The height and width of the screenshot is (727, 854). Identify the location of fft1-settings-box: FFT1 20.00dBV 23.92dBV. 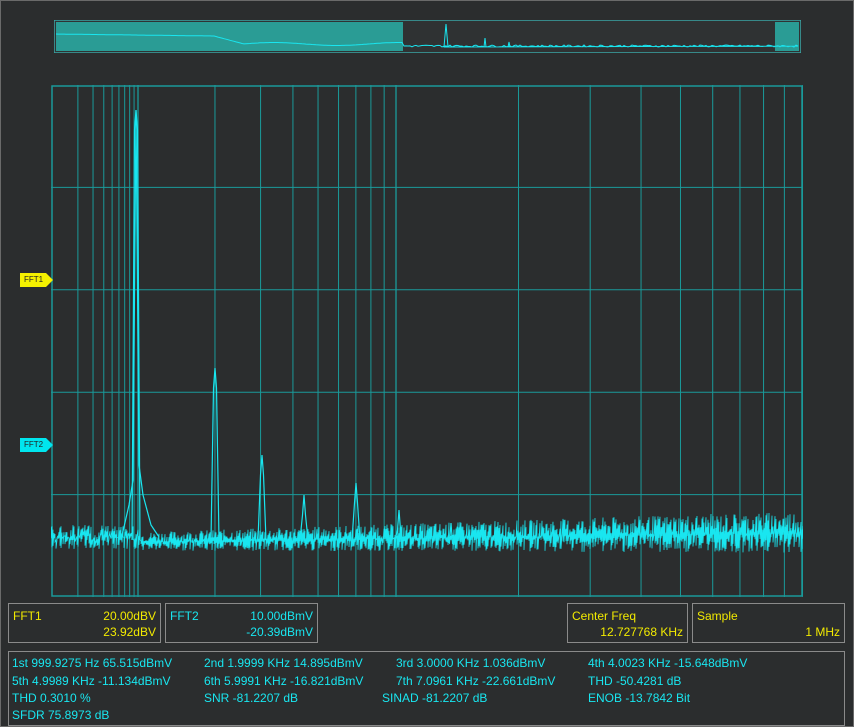
(84, 623).